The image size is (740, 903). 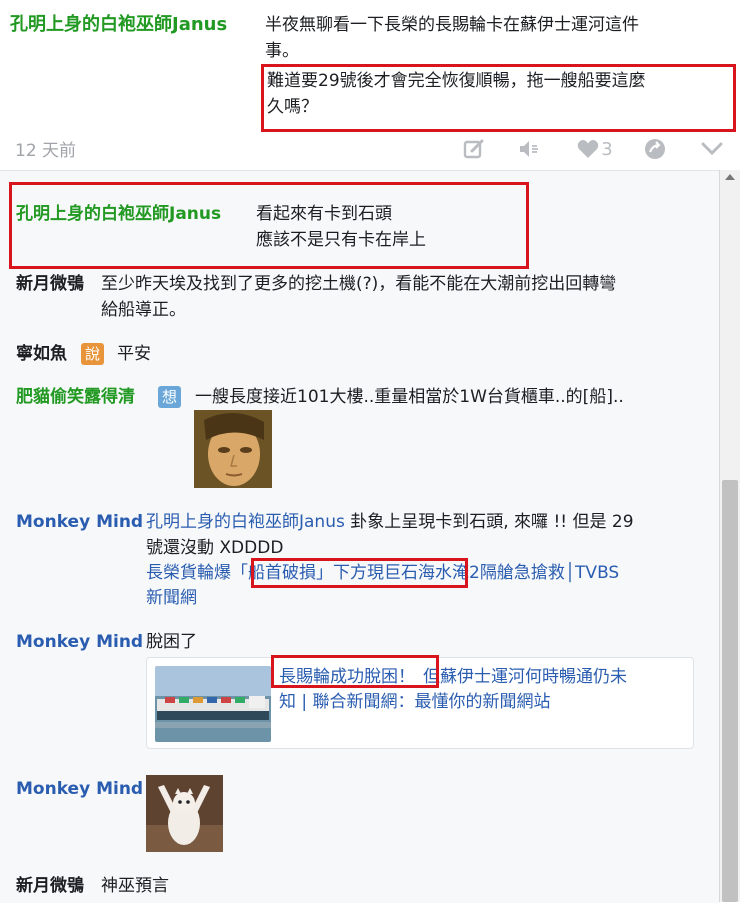 I want to click on mention-link: 孔明上身的白袍巫師Janus, so click(x=245, y=522).